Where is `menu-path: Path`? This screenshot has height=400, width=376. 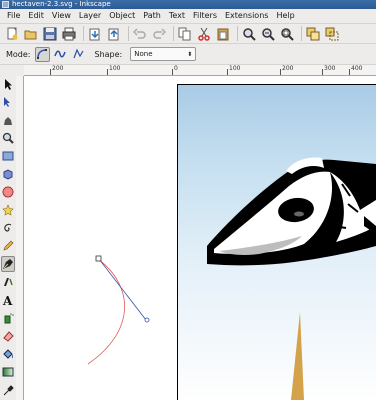
menu-path: Path is located at coordinates (152, 16).